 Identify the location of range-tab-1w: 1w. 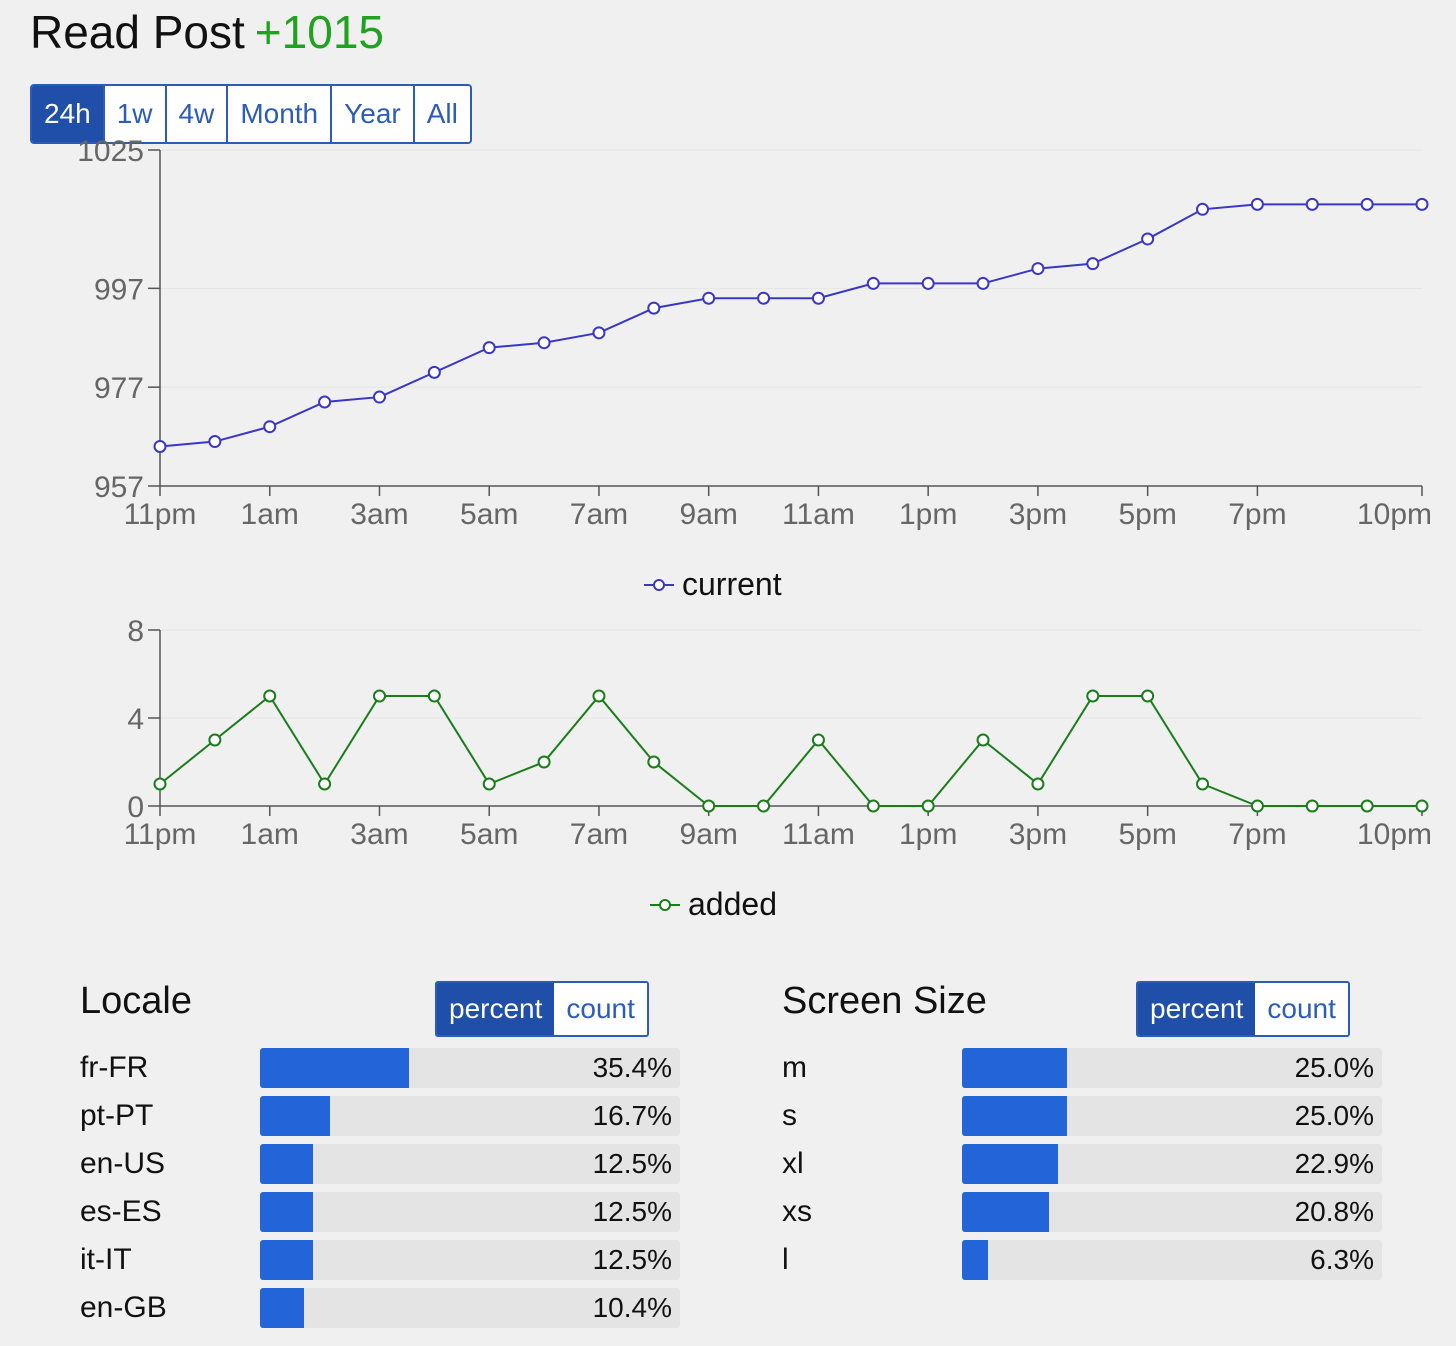
(135, 114).